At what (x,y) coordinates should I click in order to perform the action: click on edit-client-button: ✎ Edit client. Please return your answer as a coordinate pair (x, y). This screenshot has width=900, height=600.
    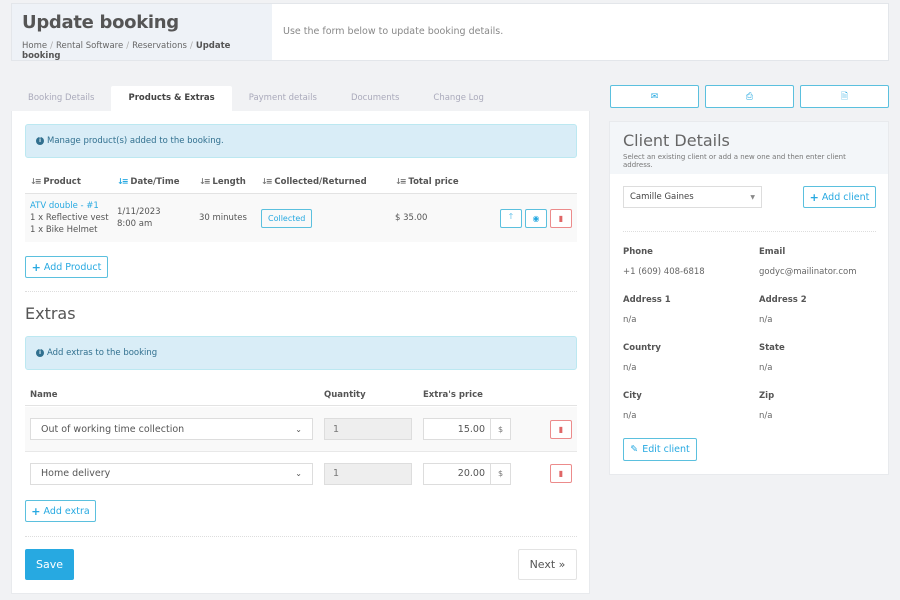
    Looking at the image, I should click on (660, 449).